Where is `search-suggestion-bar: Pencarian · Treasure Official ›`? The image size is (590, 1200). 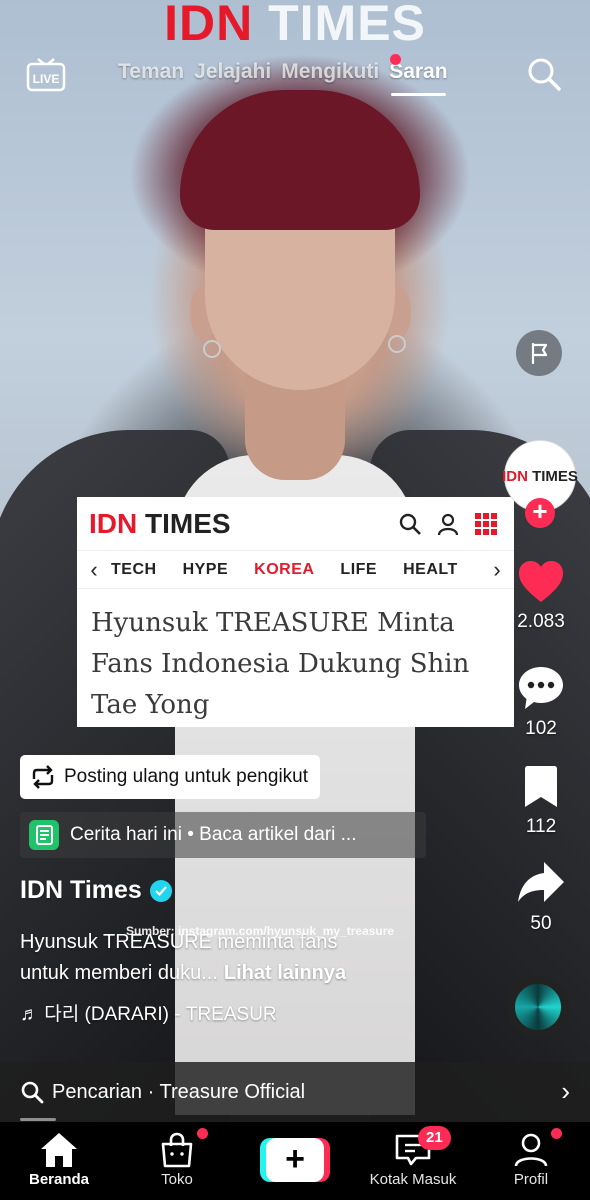 search-suggestion-bar: Pencarian · Treasure Official › is located at coordinates (295, 1092).